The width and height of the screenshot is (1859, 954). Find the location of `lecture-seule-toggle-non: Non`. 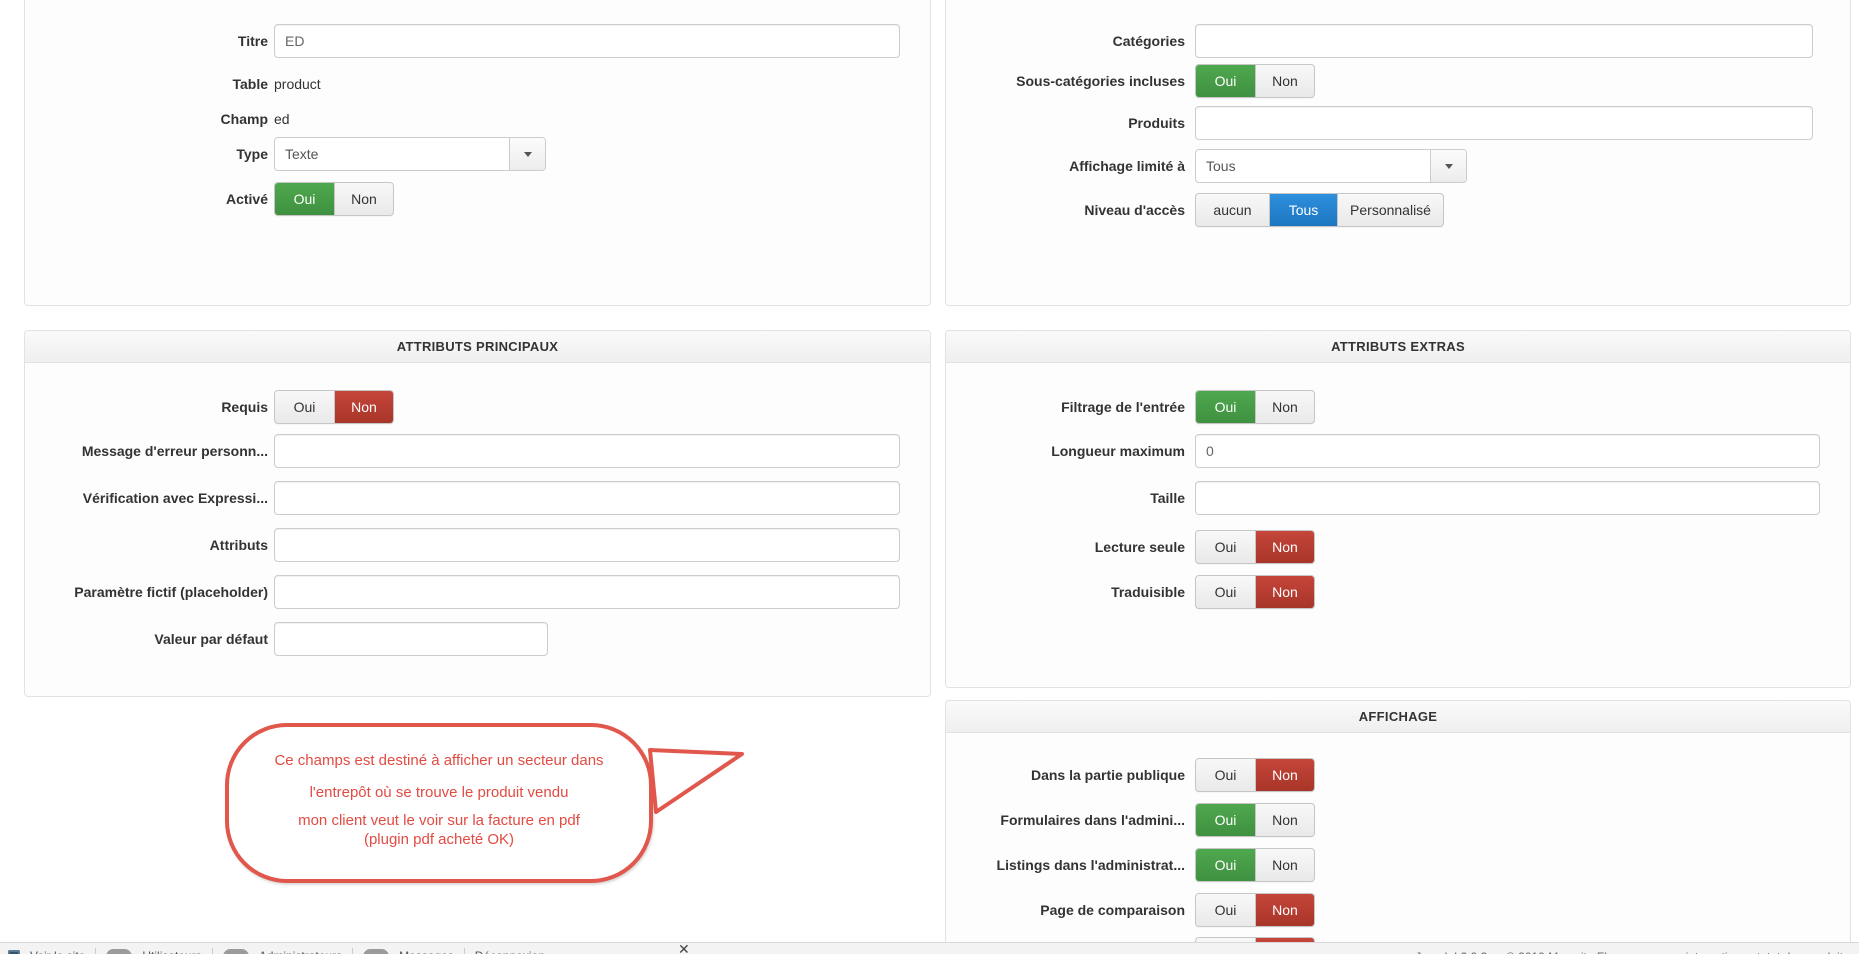

lecture-seule-toggle-non: Non is located at coordinates (1284, 547).